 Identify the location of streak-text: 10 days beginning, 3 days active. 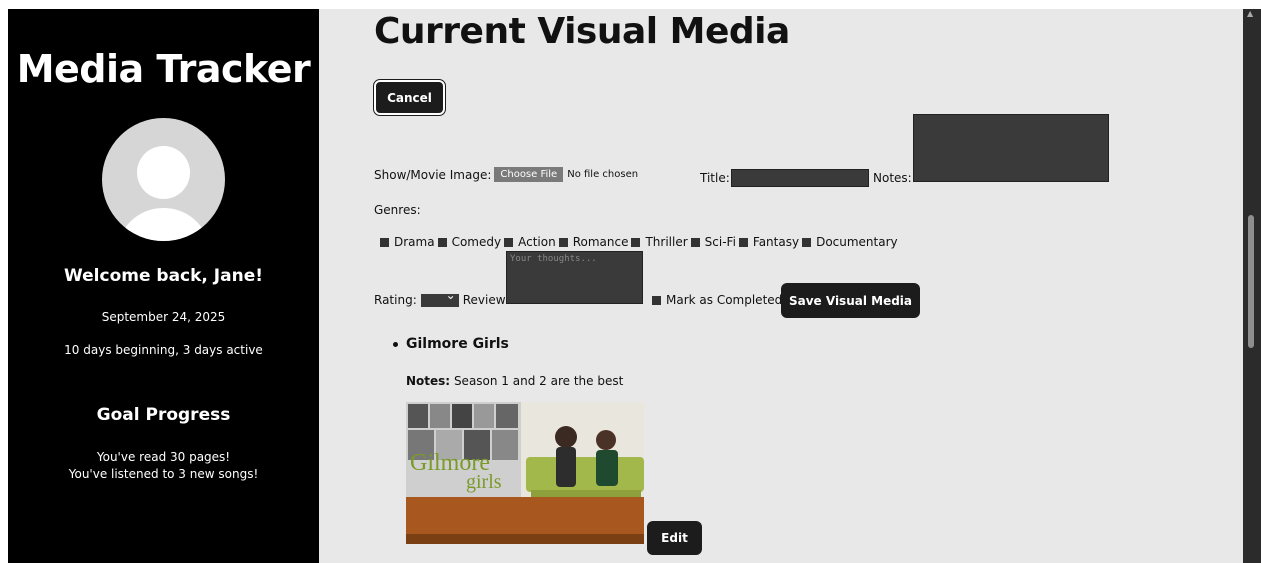
(163, 350).